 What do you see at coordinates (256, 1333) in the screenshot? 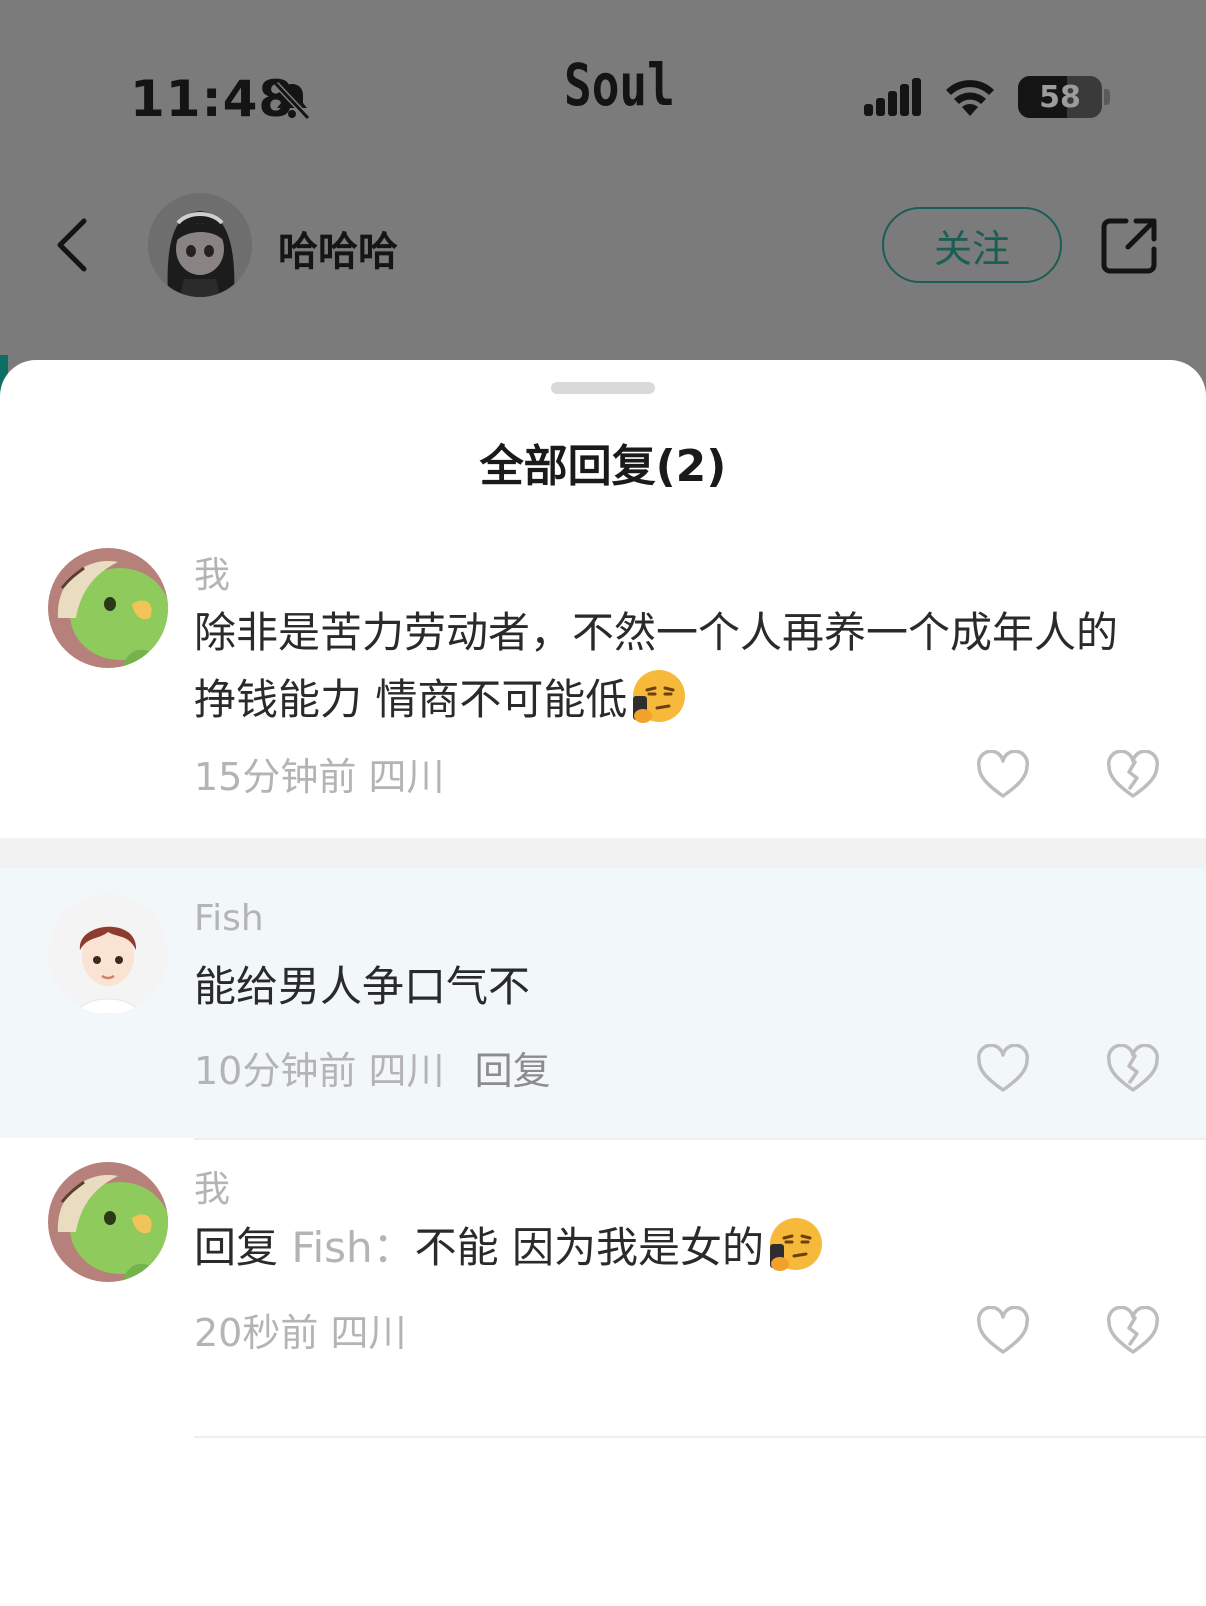
I see `reply-time: 20秒前` at bounding box center [256, 1333].